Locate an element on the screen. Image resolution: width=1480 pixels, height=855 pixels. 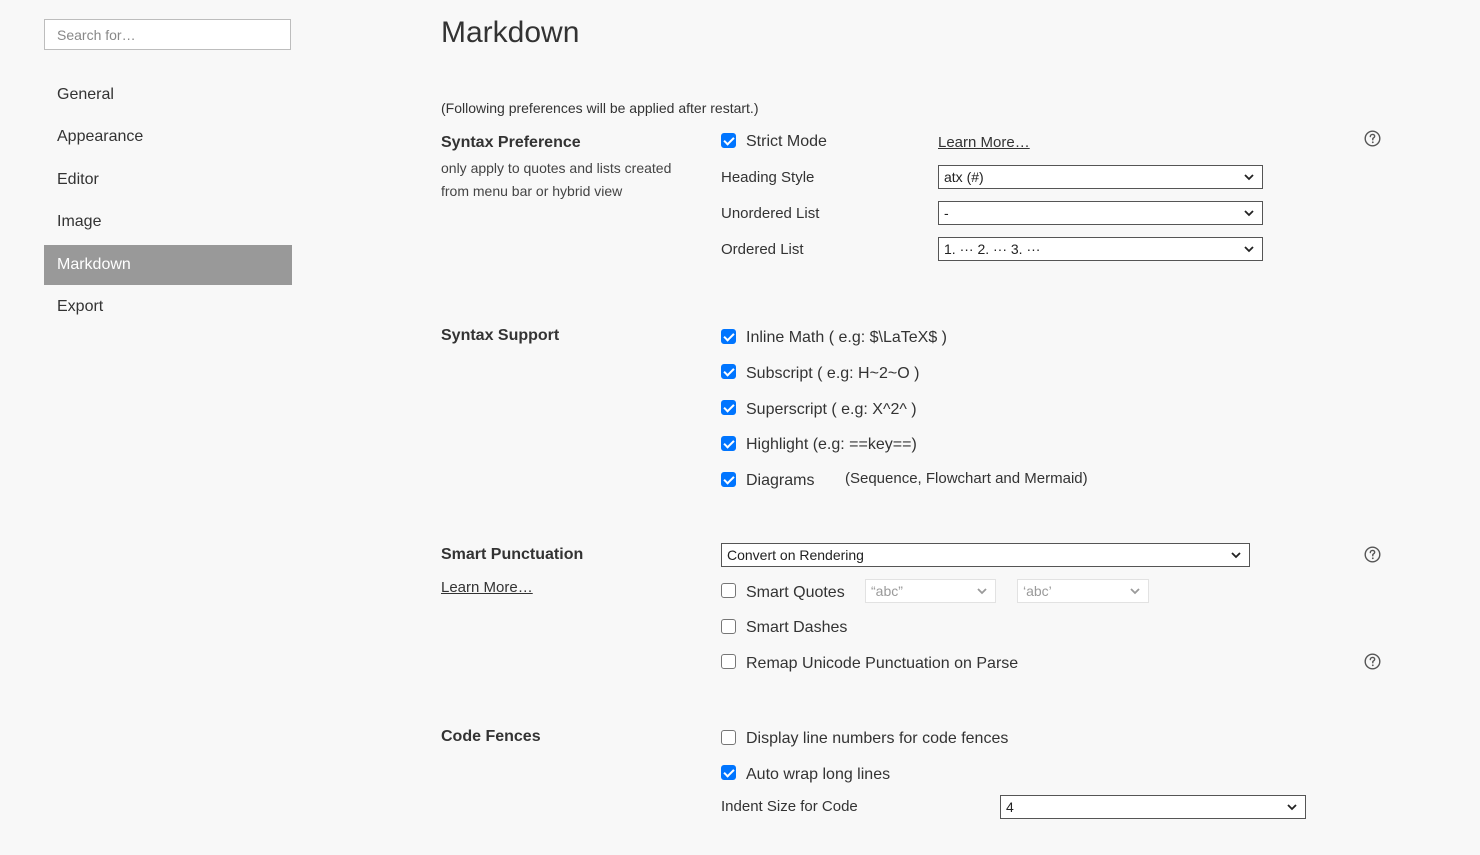
indent-size-value: 4 is located at coordinates (1010, 807).